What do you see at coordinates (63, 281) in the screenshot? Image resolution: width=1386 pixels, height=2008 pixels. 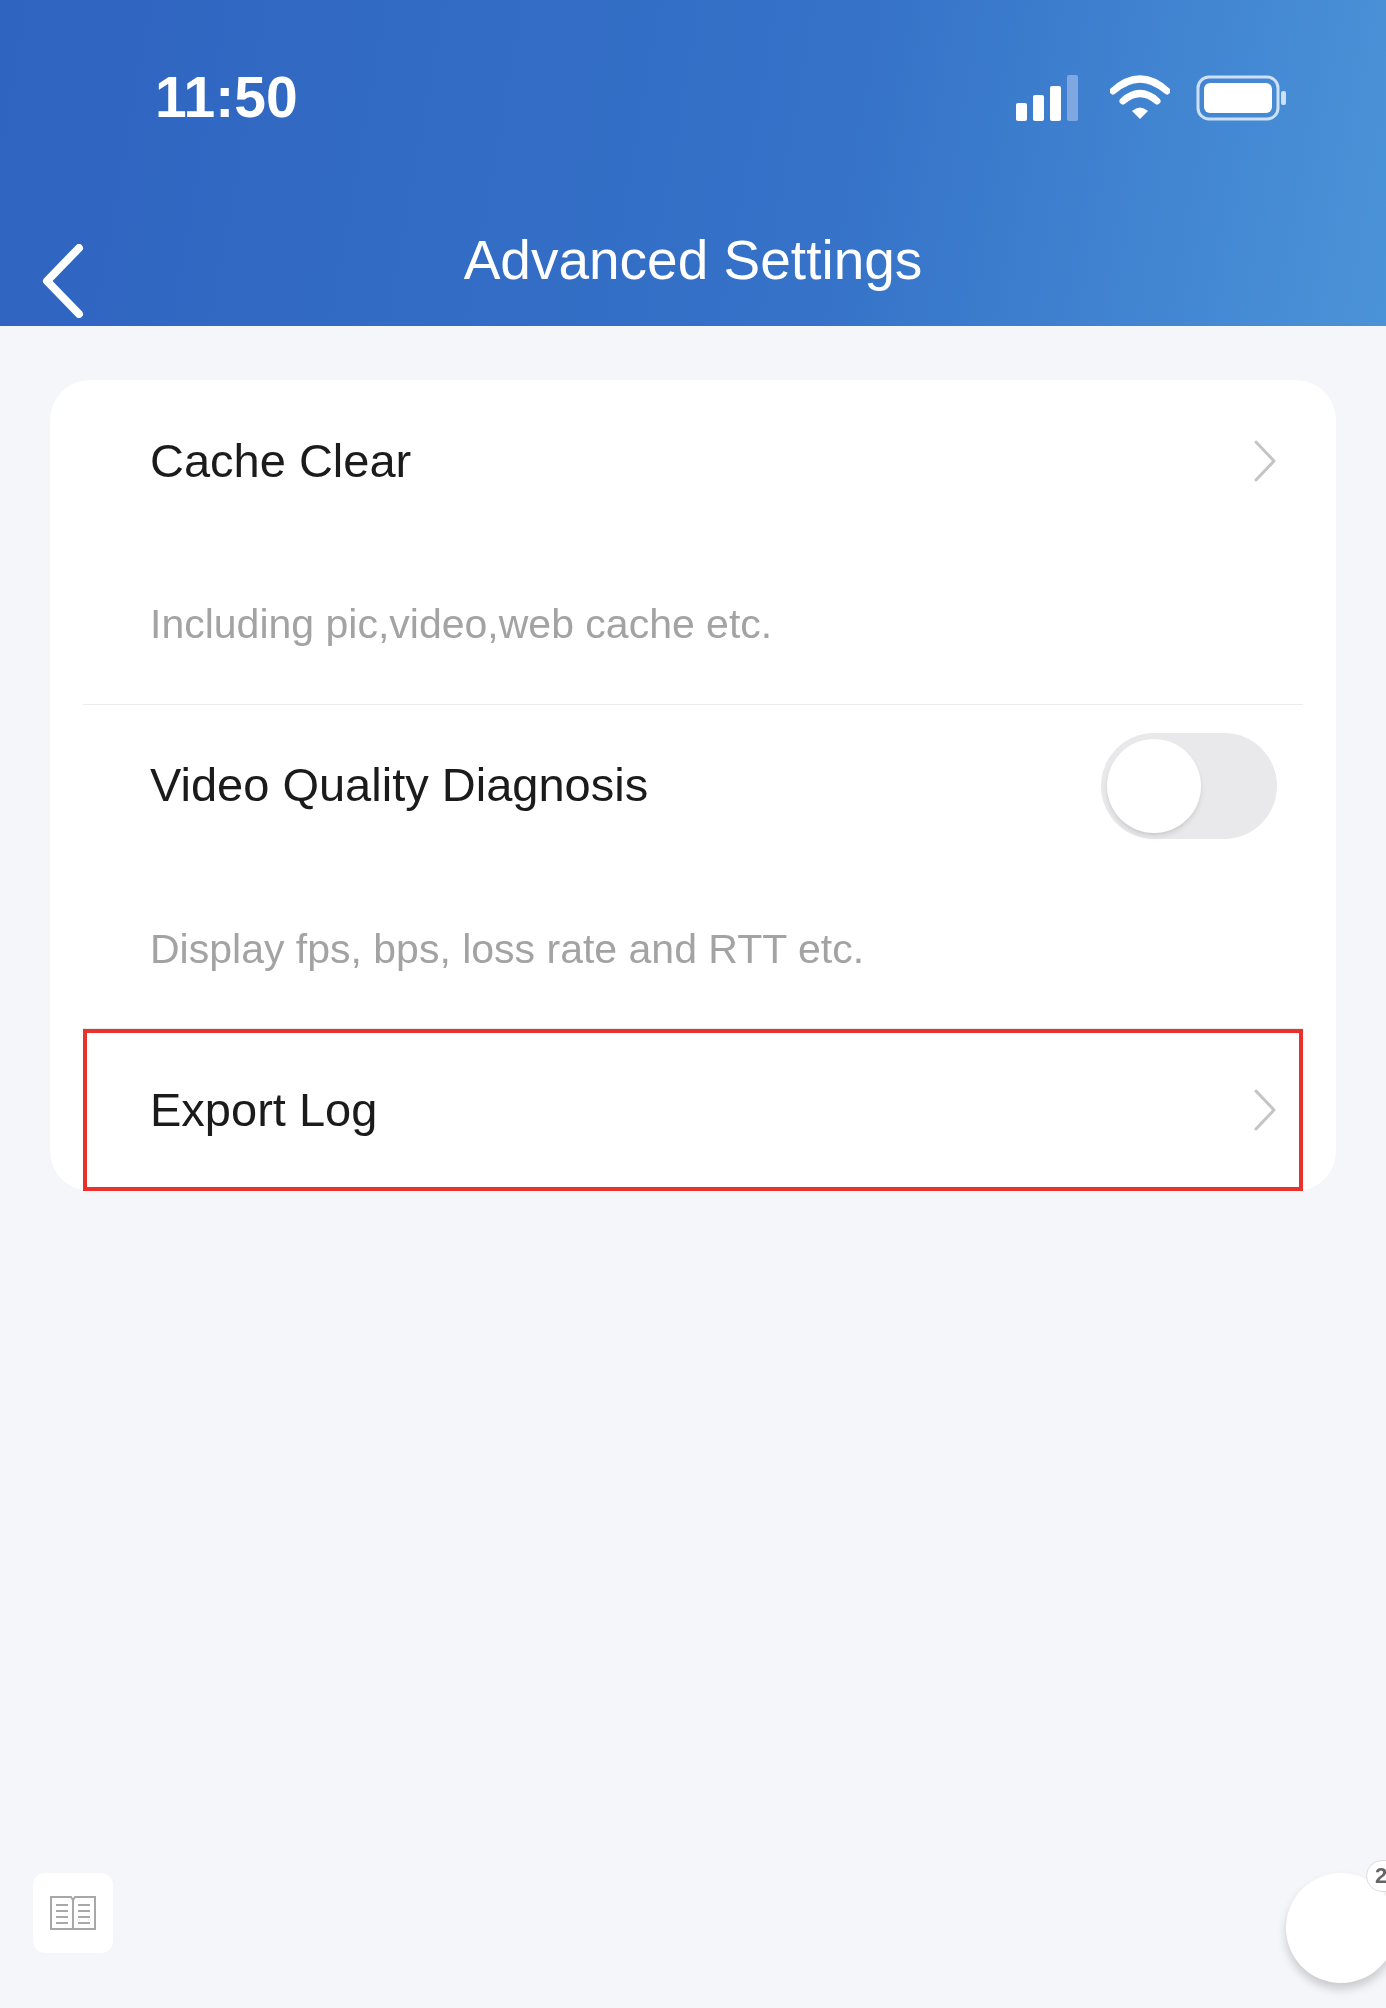 I see `back-icon` at bounding box center [63, 281].